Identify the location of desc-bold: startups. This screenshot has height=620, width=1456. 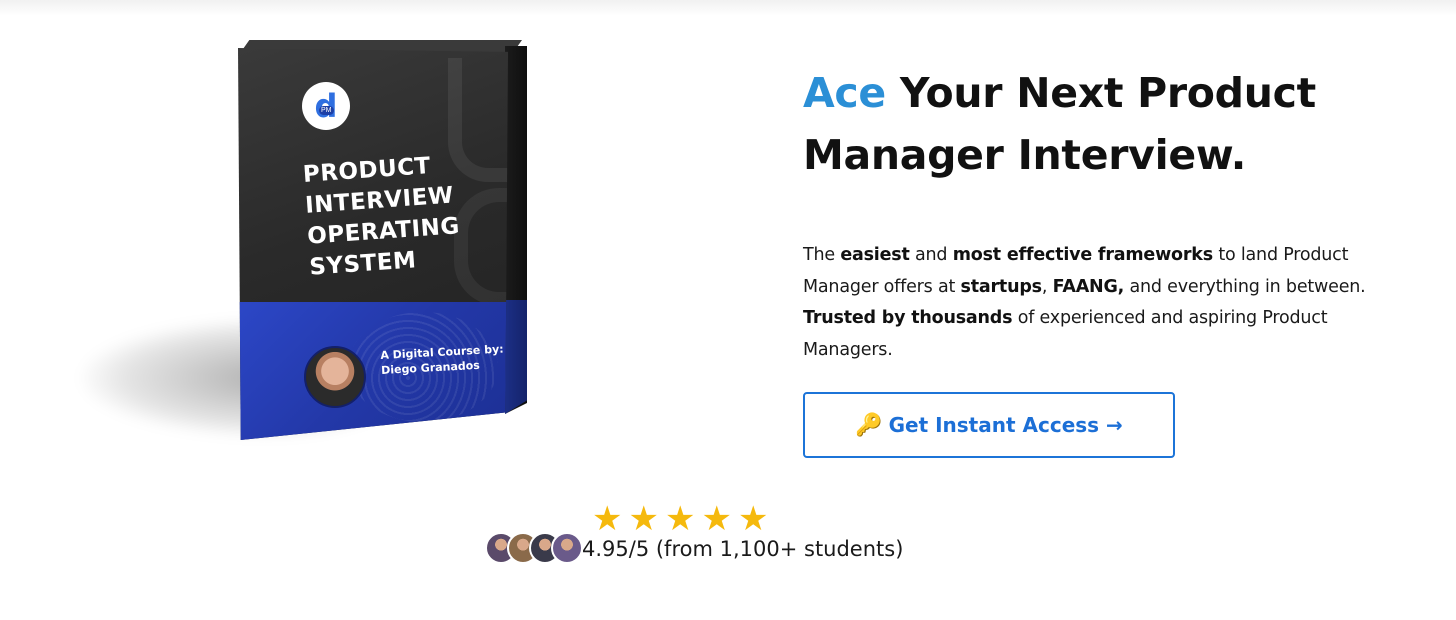
(1001, 286).